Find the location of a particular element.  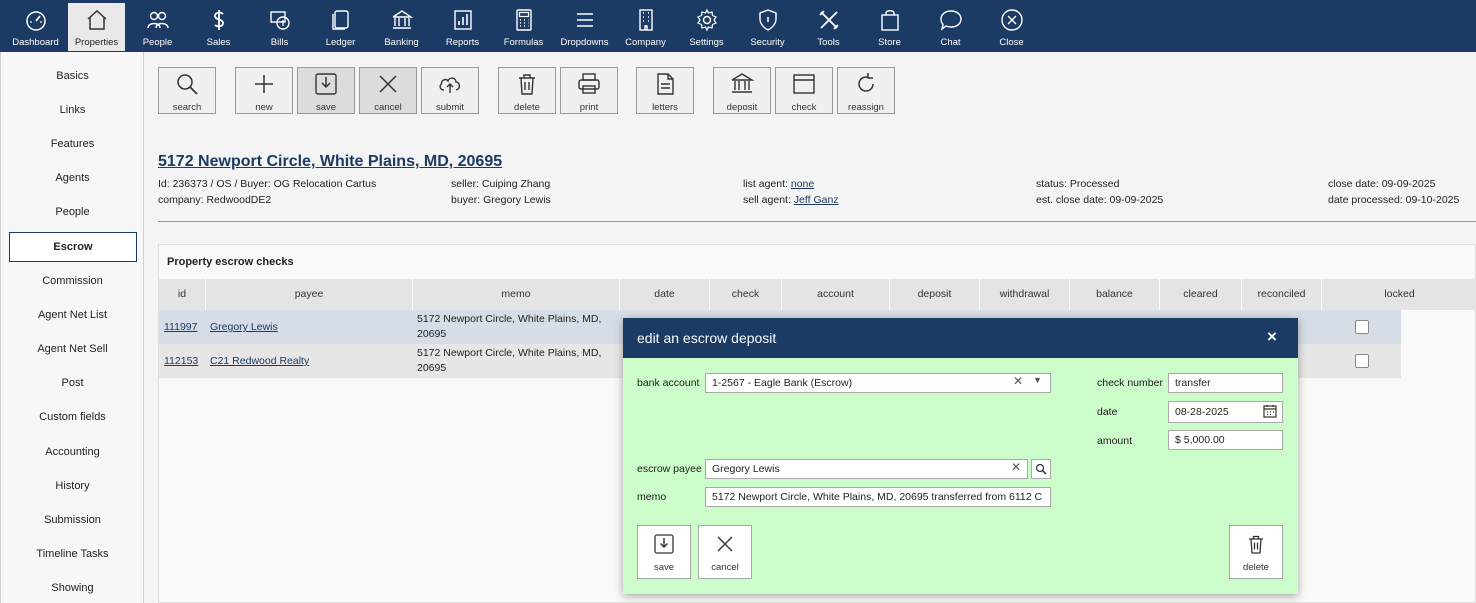

close-icon: × is located at coordinates (1272, 337).